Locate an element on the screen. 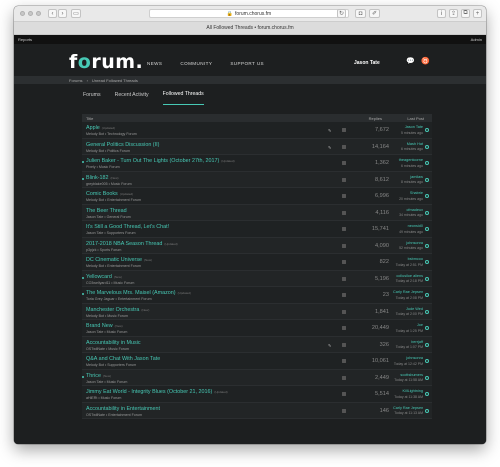  shield-icon: ◘ is located at coordinates (360, 13).